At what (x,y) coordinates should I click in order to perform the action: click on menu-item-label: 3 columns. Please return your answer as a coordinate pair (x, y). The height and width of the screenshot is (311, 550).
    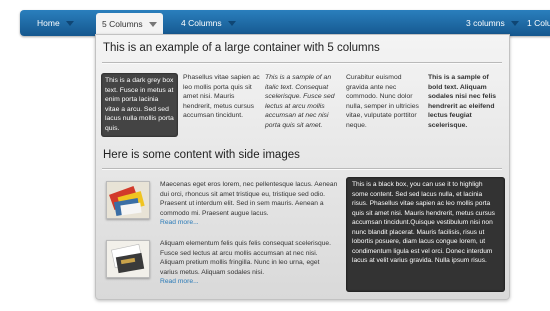
    Looking at the image, I should click on (485, 23).